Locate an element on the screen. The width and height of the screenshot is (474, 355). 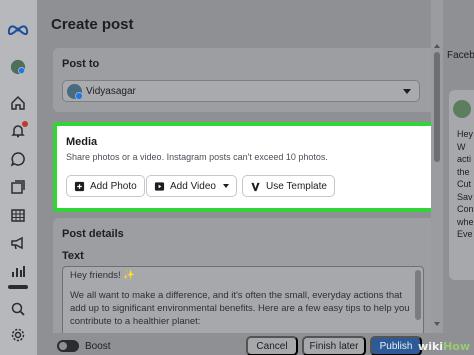
add-photo-icon is located at coordinates (79, 186).